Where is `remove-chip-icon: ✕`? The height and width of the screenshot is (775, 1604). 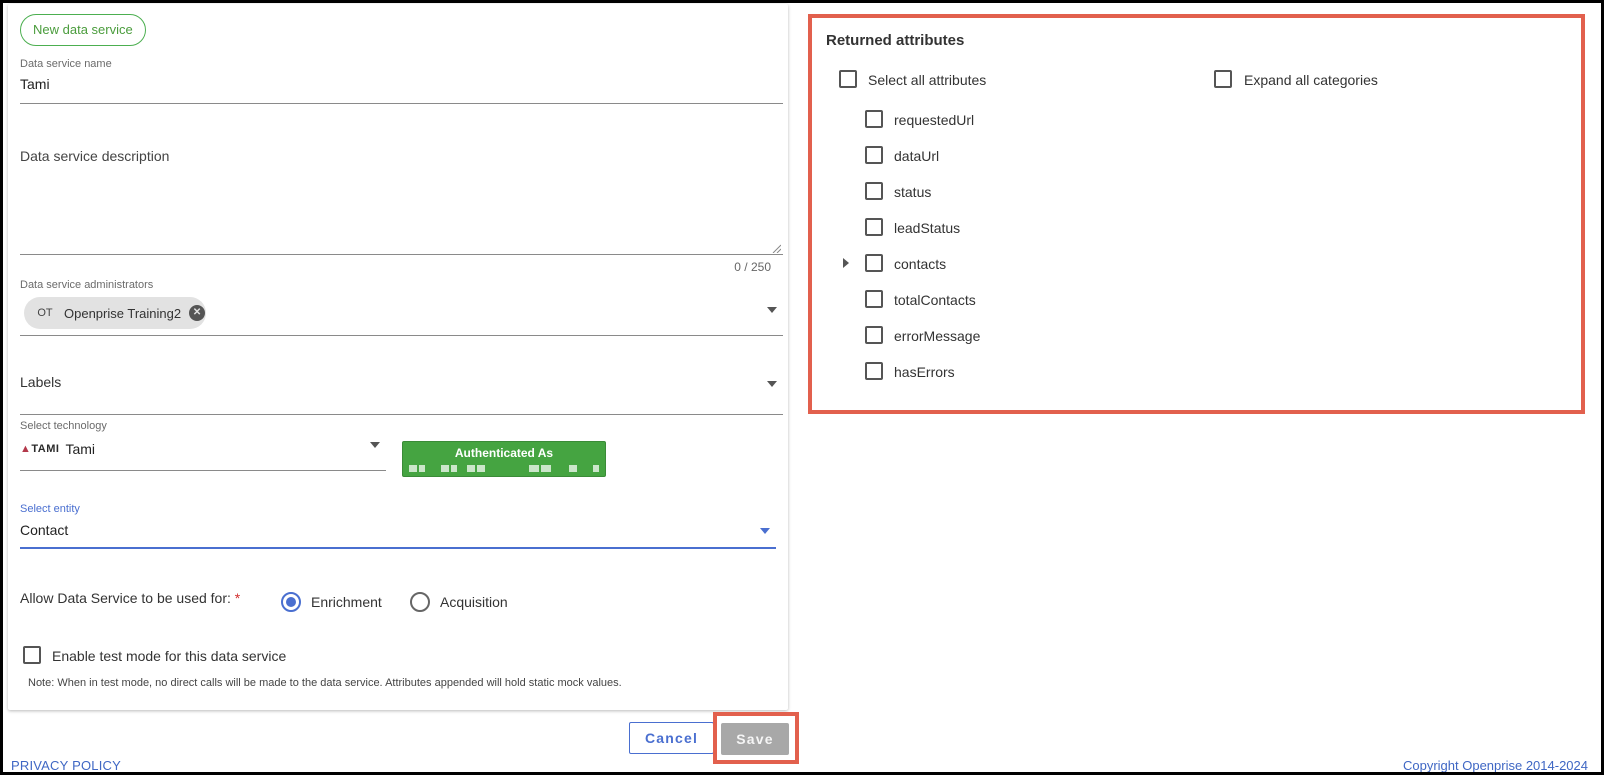 remove-chip-icon: ✕ is located at coordinates (197, 313).